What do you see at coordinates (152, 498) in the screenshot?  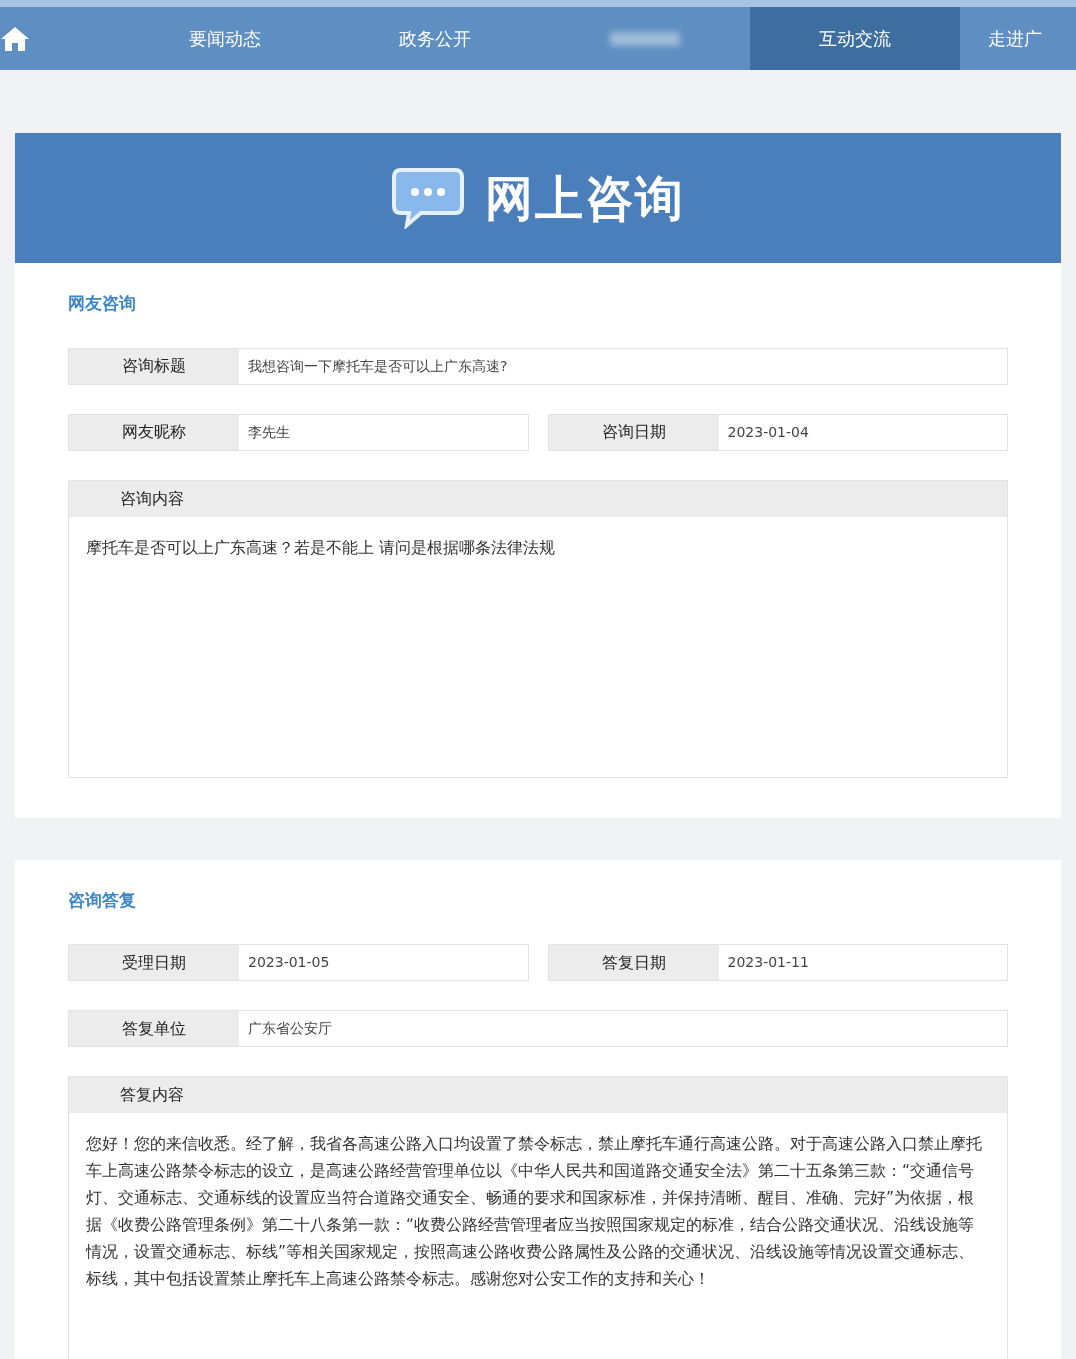 I see `panel-title: 咨询内容` at bounding box center [152, 498].